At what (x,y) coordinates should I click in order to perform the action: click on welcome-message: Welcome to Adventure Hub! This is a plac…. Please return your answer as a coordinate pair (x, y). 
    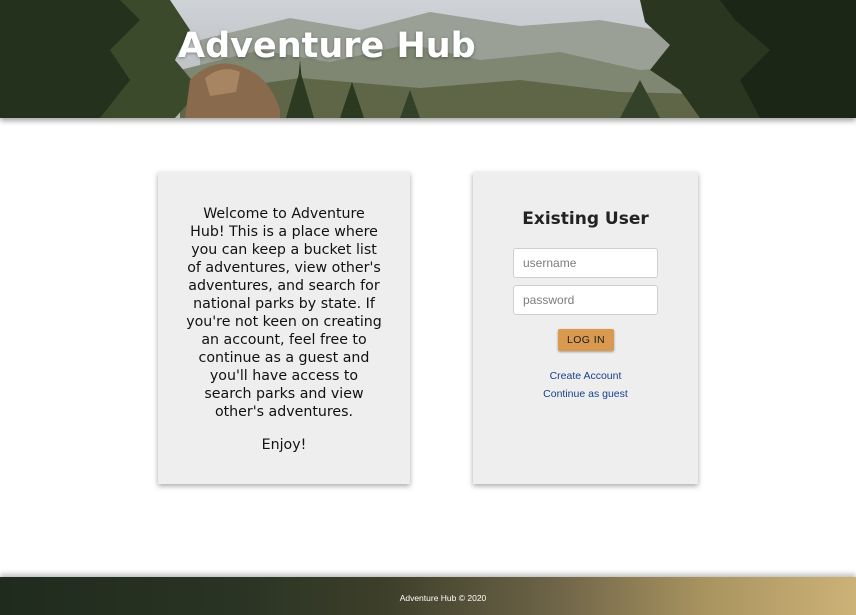
    Looking at the image, I should click on (284, 313).